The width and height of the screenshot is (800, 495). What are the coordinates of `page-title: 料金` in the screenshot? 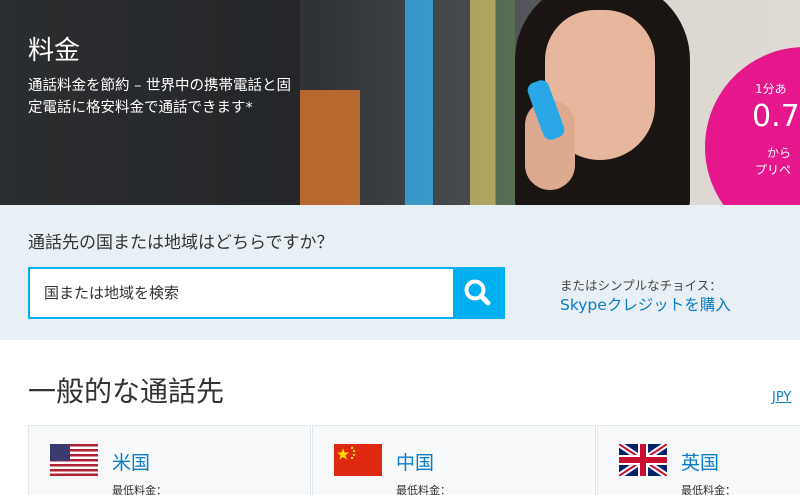 It's located at (54, 51).